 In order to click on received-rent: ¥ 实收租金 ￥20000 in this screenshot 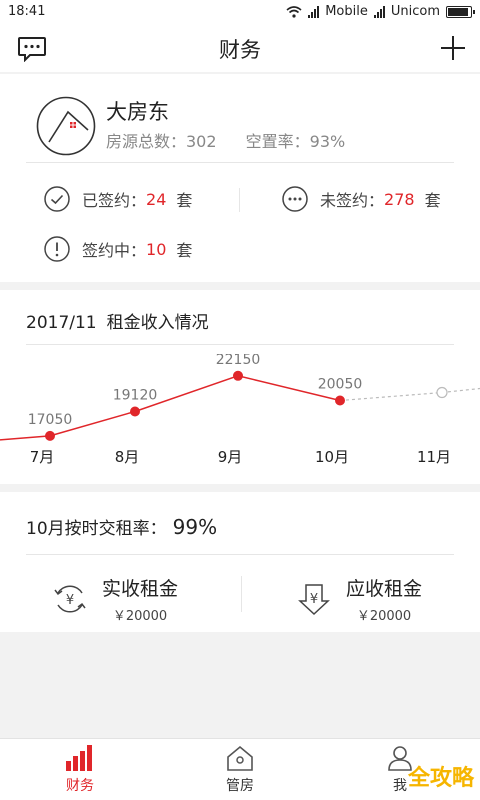, I will do `click(115, 599)`.